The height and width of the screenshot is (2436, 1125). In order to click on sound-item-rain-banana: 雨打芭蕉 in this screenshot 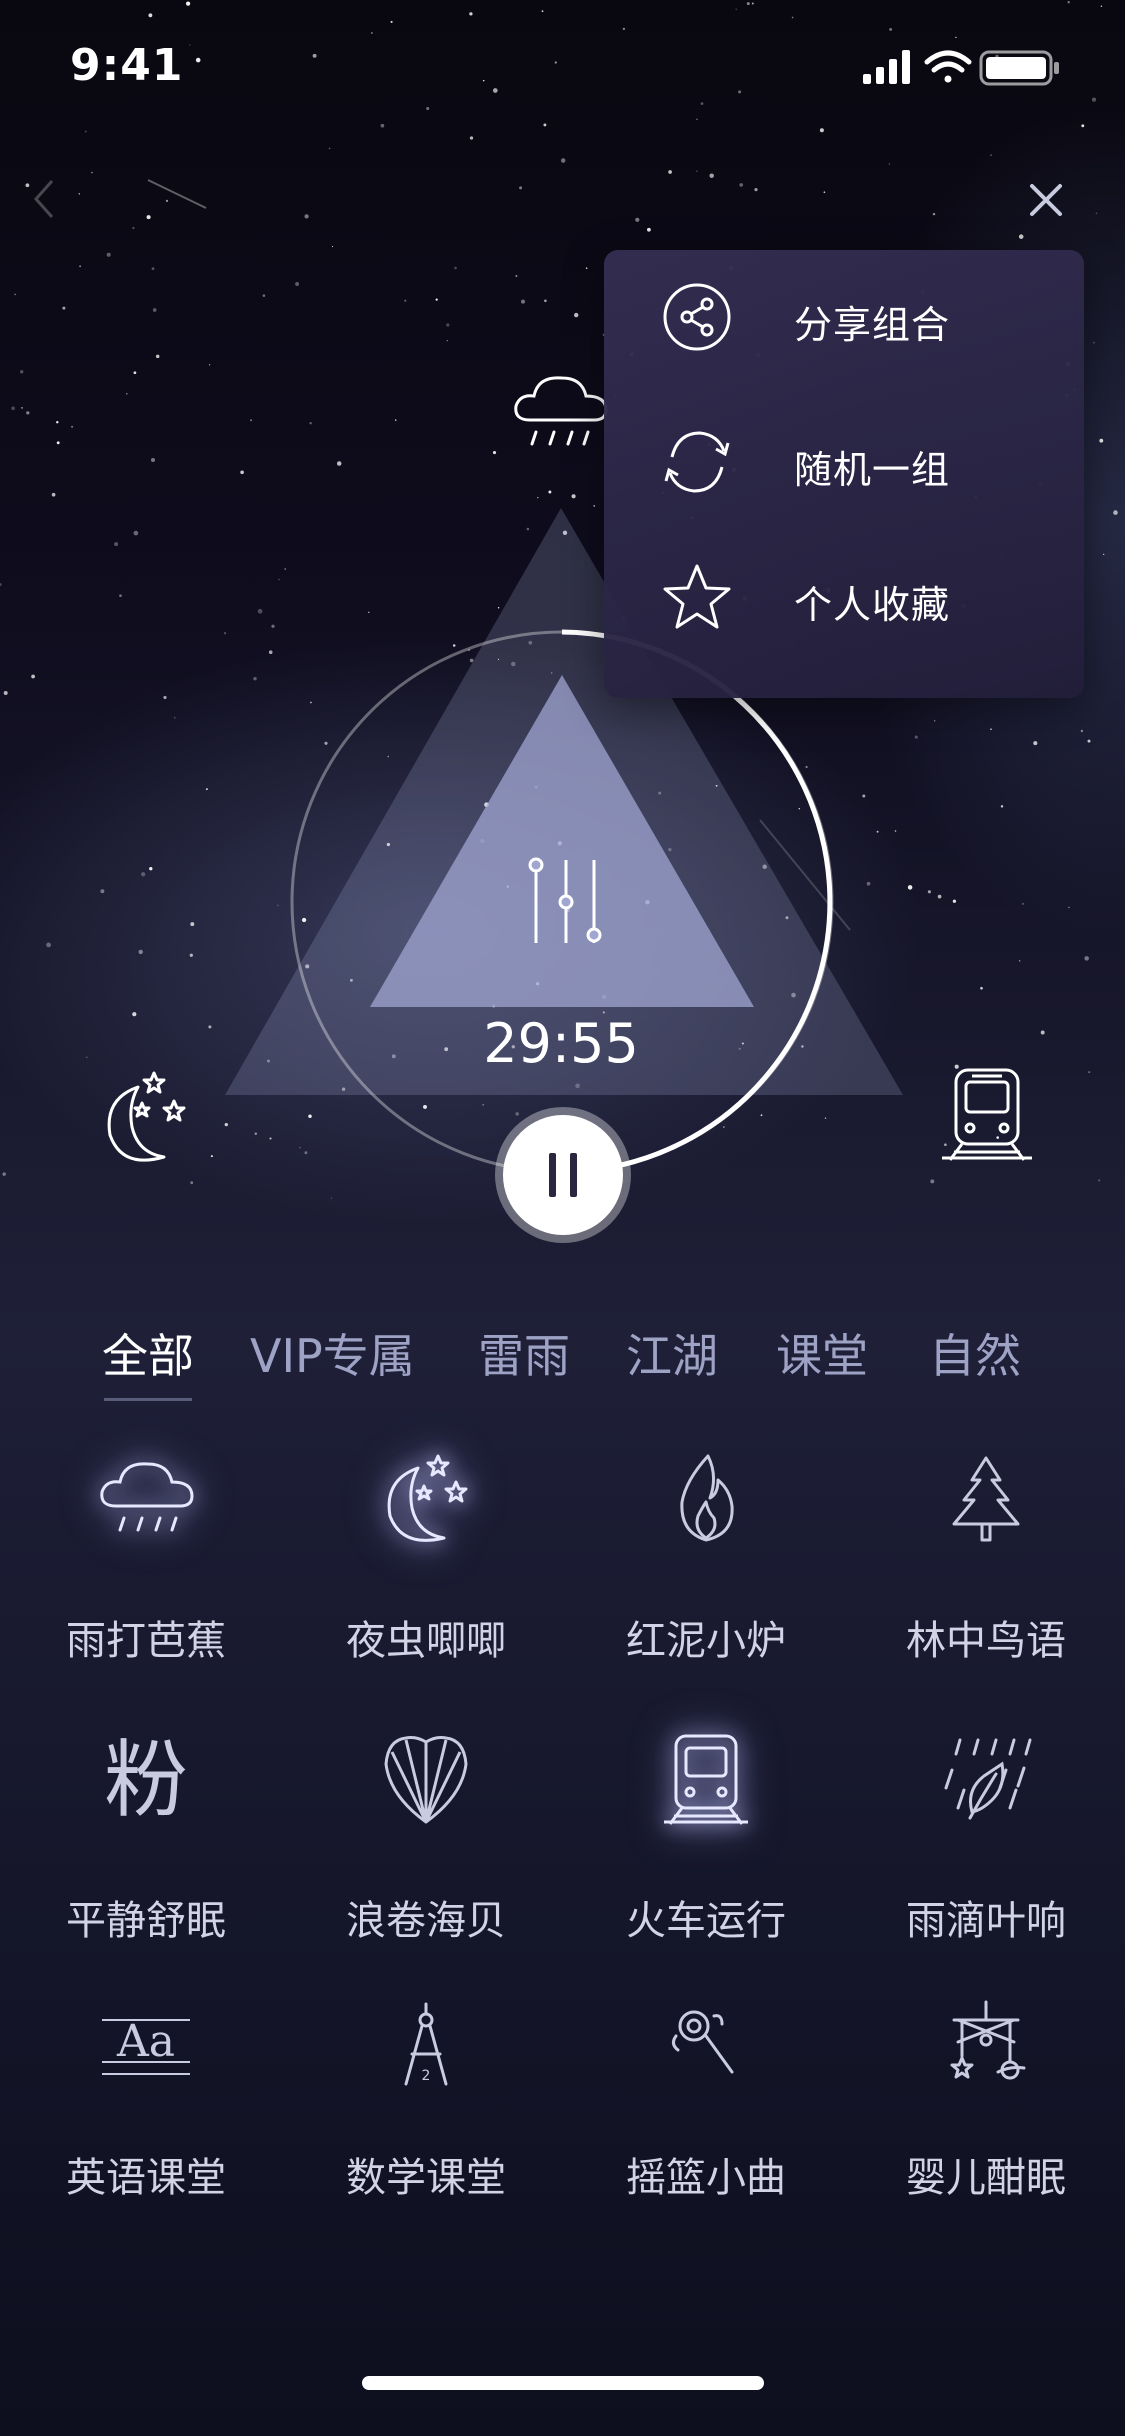, I will do `click(146, 1557)`.